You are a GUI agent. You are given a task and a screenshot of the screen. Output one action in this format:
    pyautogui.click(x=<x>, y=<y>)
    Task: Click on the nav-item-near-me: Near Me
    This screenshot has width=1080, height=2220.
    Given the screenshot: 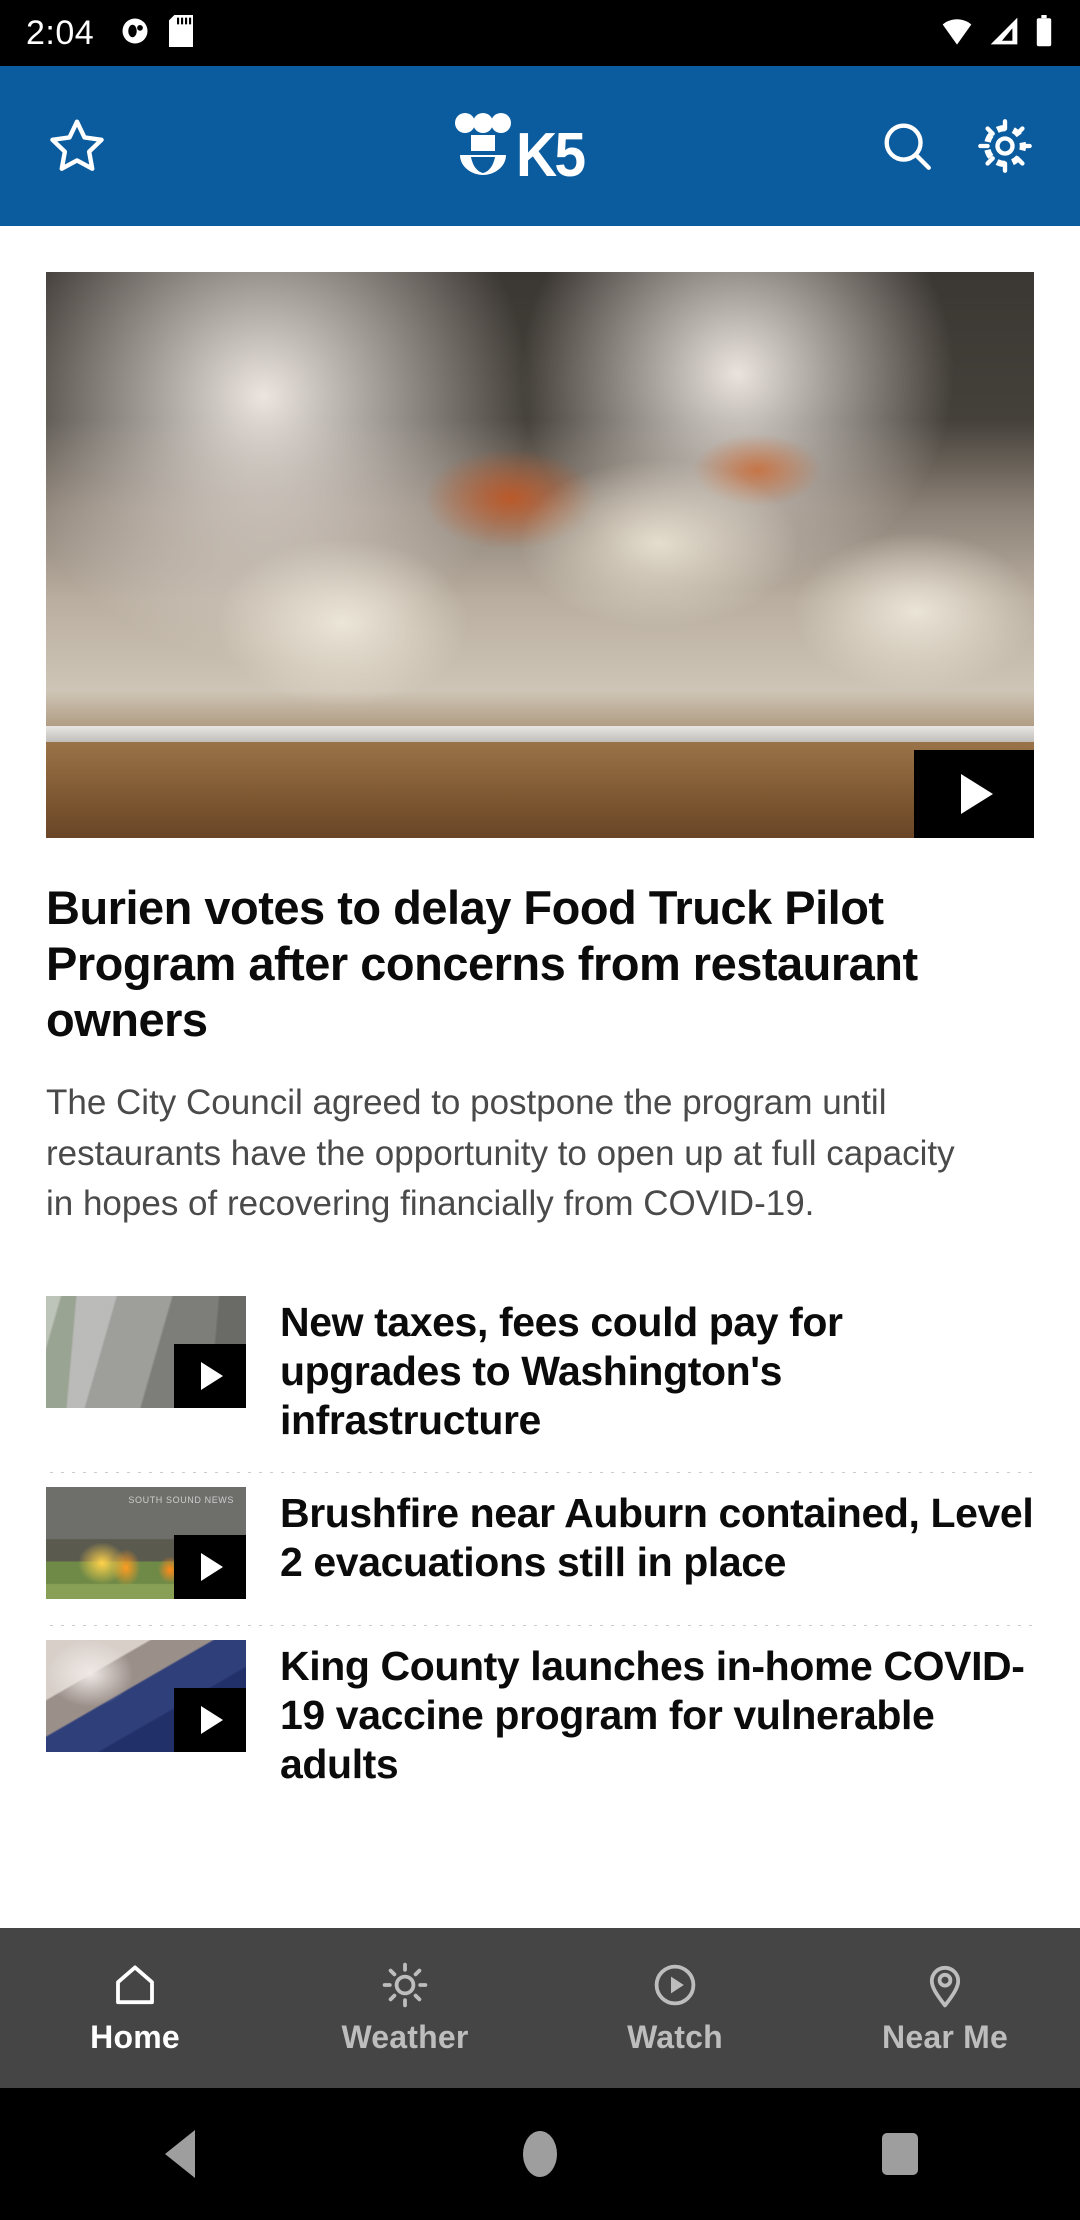 What is the action you would take?
    pyautogui.click(x=945, y=2008)
    